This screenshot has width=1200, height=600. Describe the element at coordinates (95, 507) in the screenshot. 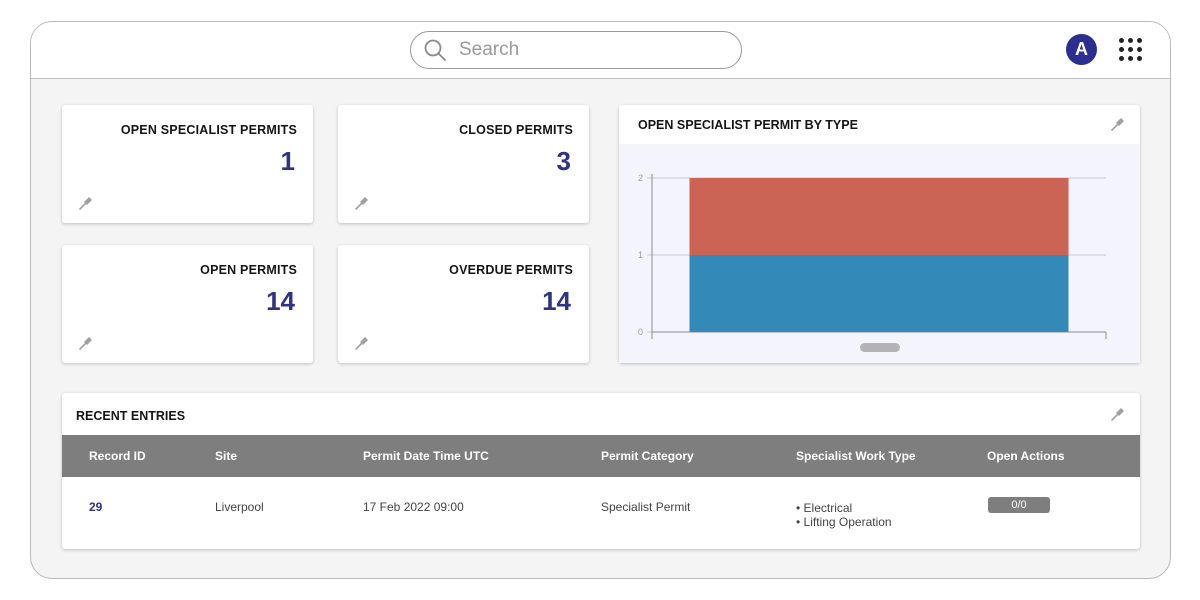

I see `record-id-link: 29` at that location.